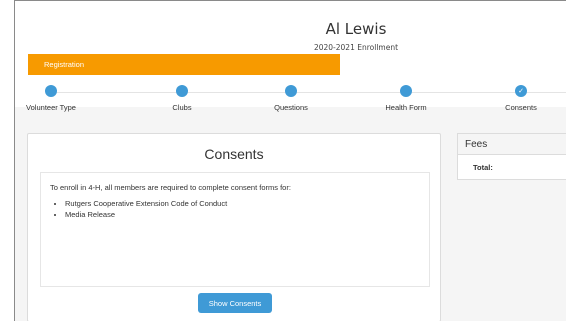 The width and height of the screenshot is (566, 321). Describe the element at coordinates (184, 64) in the screenshot. I see `registration-progress-bar: Registration` at that location.